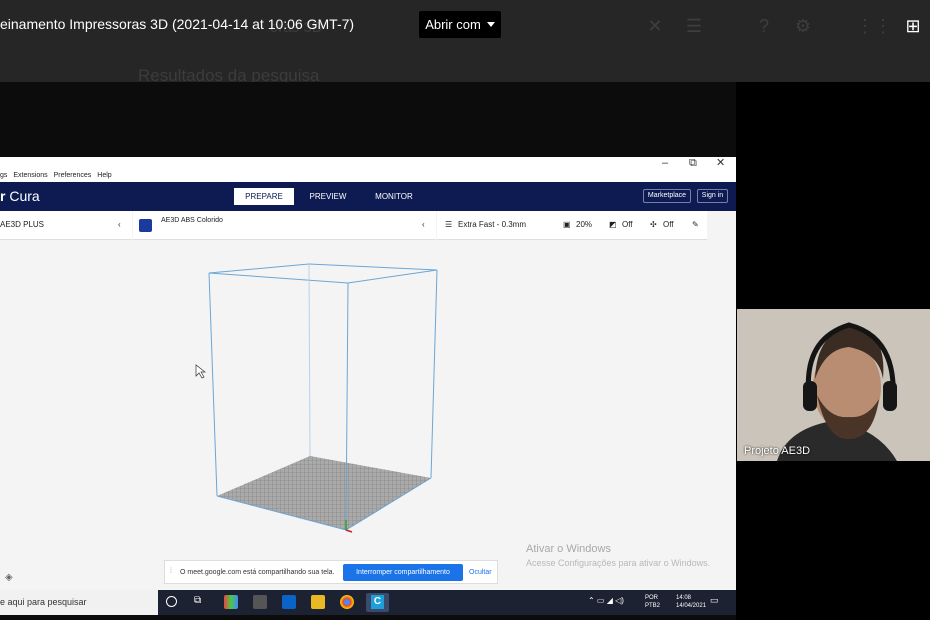 This screenshot has width=930, height=620. What do you see at coordinates (803, 26) in the screenshot?
I see `gear-icon: ⚙` at bounding box center [803, 26].